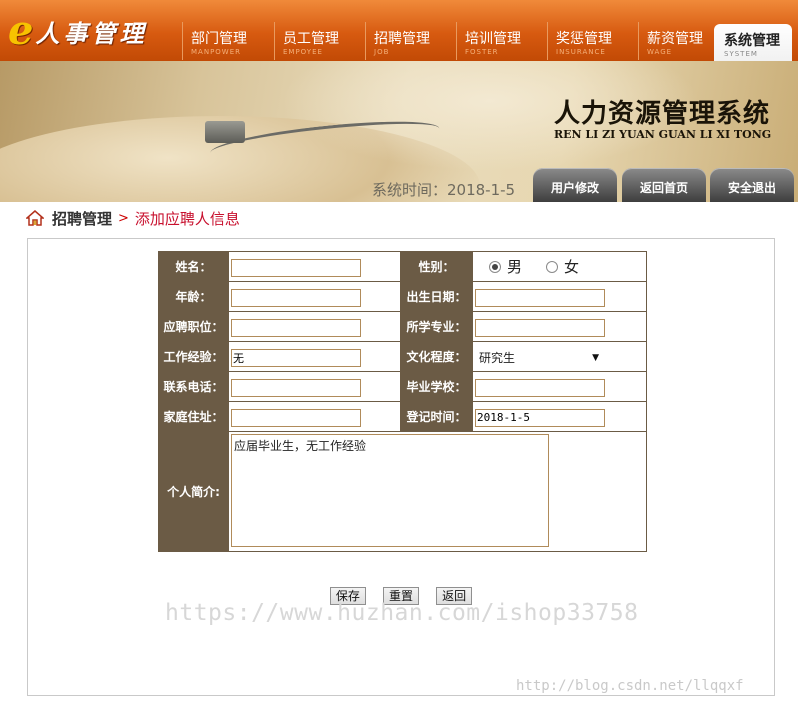 This screenshot has height=707, width=798. I want to click on education-select-value: 研究生, so click(497, 358).